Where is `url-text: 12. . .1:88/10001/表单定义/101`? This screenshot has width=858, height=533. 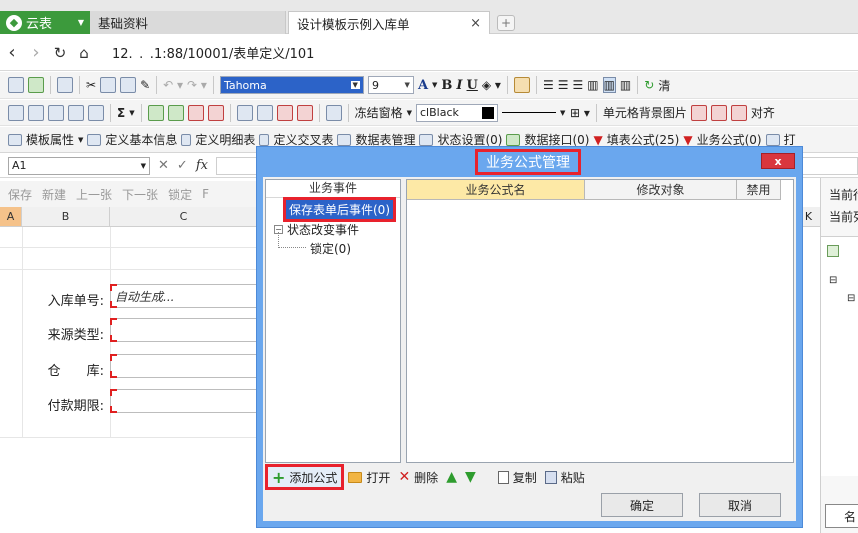
url-text: 12. . .1:88/10001/表单定义/101 is located at coordinates (213, 52).